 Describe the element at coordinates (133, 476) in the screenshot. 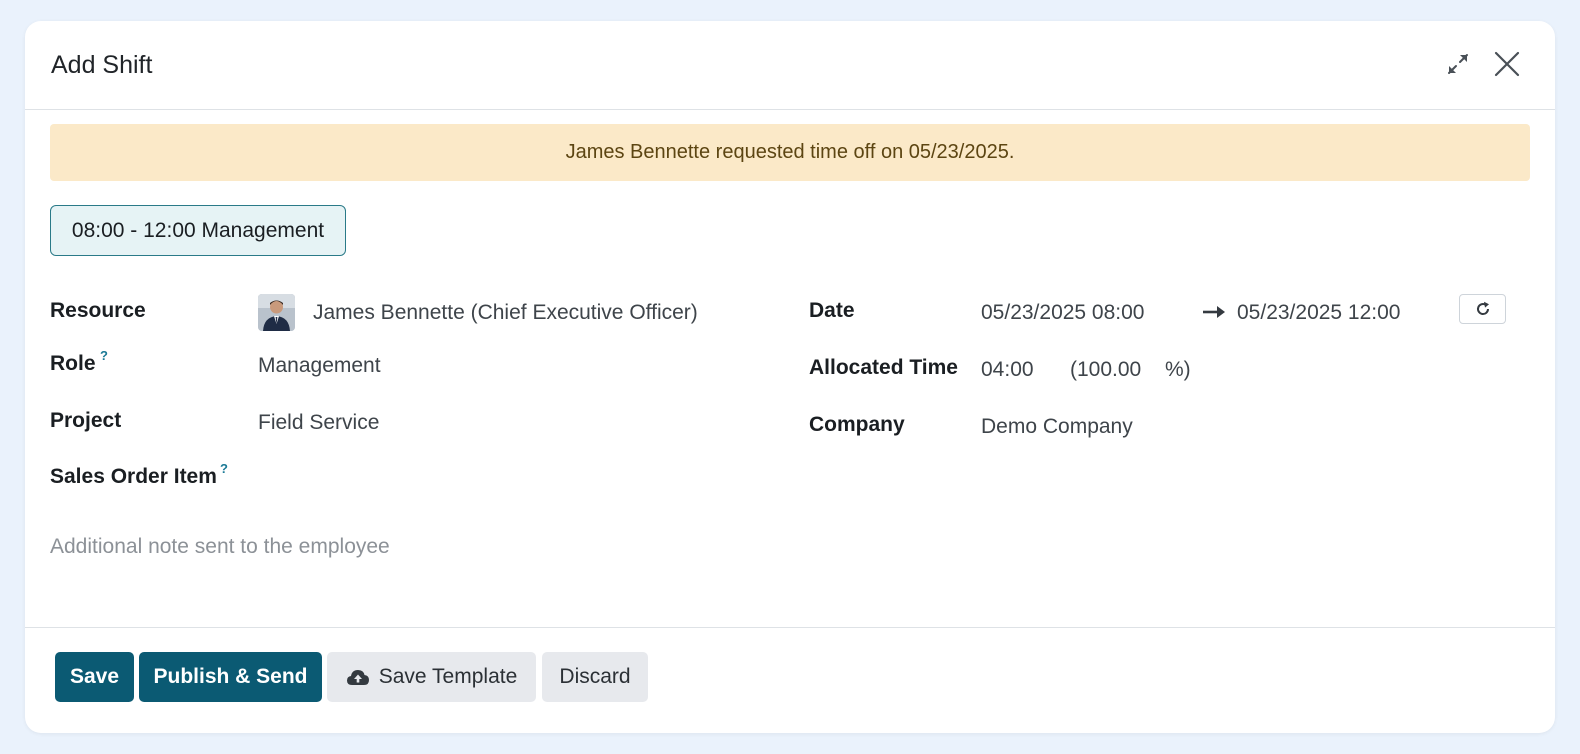

I see `sales-order-item-label: Sales Order Item` at that location.